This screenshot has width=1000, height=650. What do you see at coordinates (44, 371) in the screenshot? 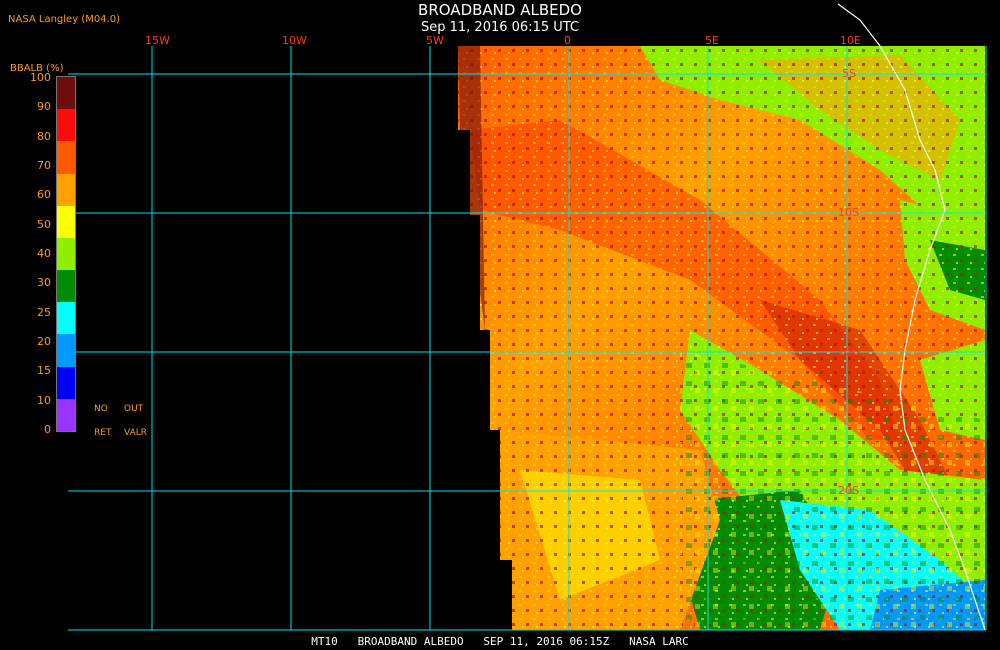
I see `colorbar-tick-label: 15` at bounding box center [44, 371].